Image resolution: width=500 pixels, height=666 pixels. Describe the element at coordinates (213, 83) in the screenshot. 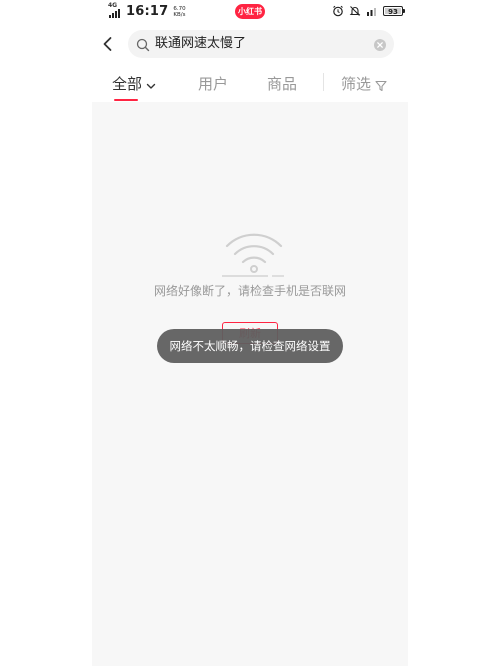

I see `tab-users: 用户` at that location.